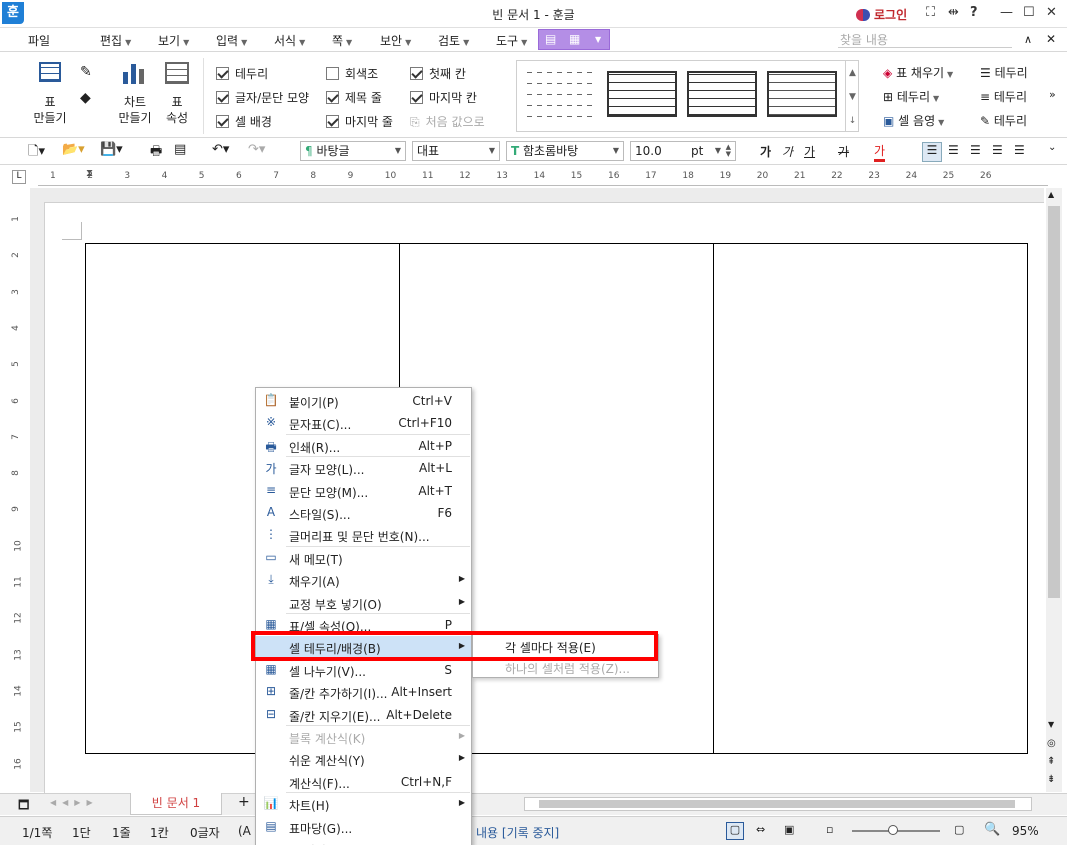  Describe the element at coordinates (244, 802) in the screenshot. I see `add-tab-icon: +` at that location.